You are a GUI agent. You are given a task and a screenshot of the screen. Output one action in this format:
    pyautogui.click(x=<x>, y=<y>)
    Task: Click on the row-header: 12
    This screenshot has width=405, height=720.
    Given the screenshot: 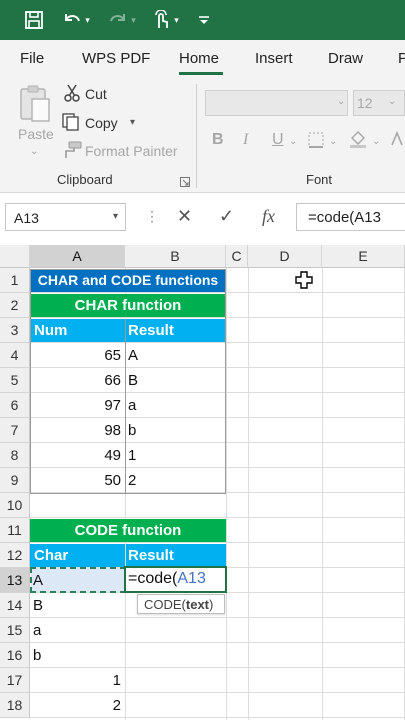 What is the action you would take?
    pyautogui.click(x=15, y=555)
    